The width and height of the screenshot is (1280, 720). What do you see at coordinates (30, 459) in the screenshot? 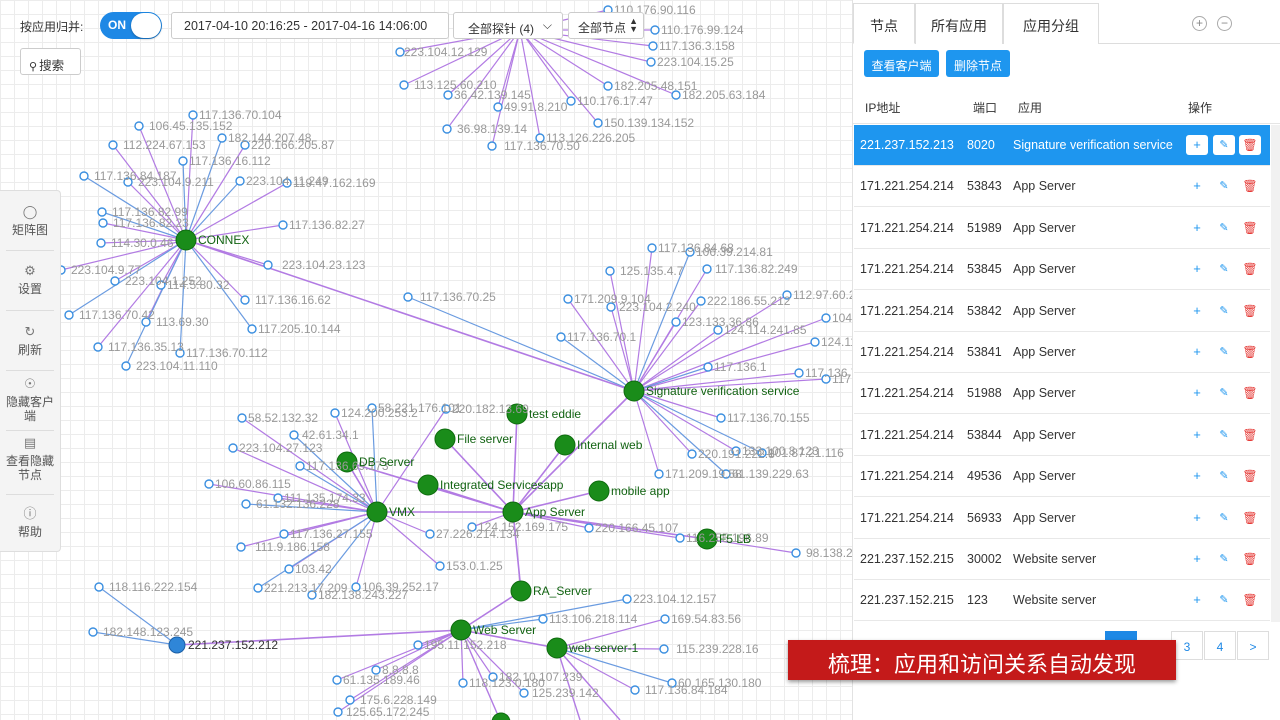
I see `view-hidden-nodes-button: ▤ 查看隐藏节点` at bounding box center [30, 459].